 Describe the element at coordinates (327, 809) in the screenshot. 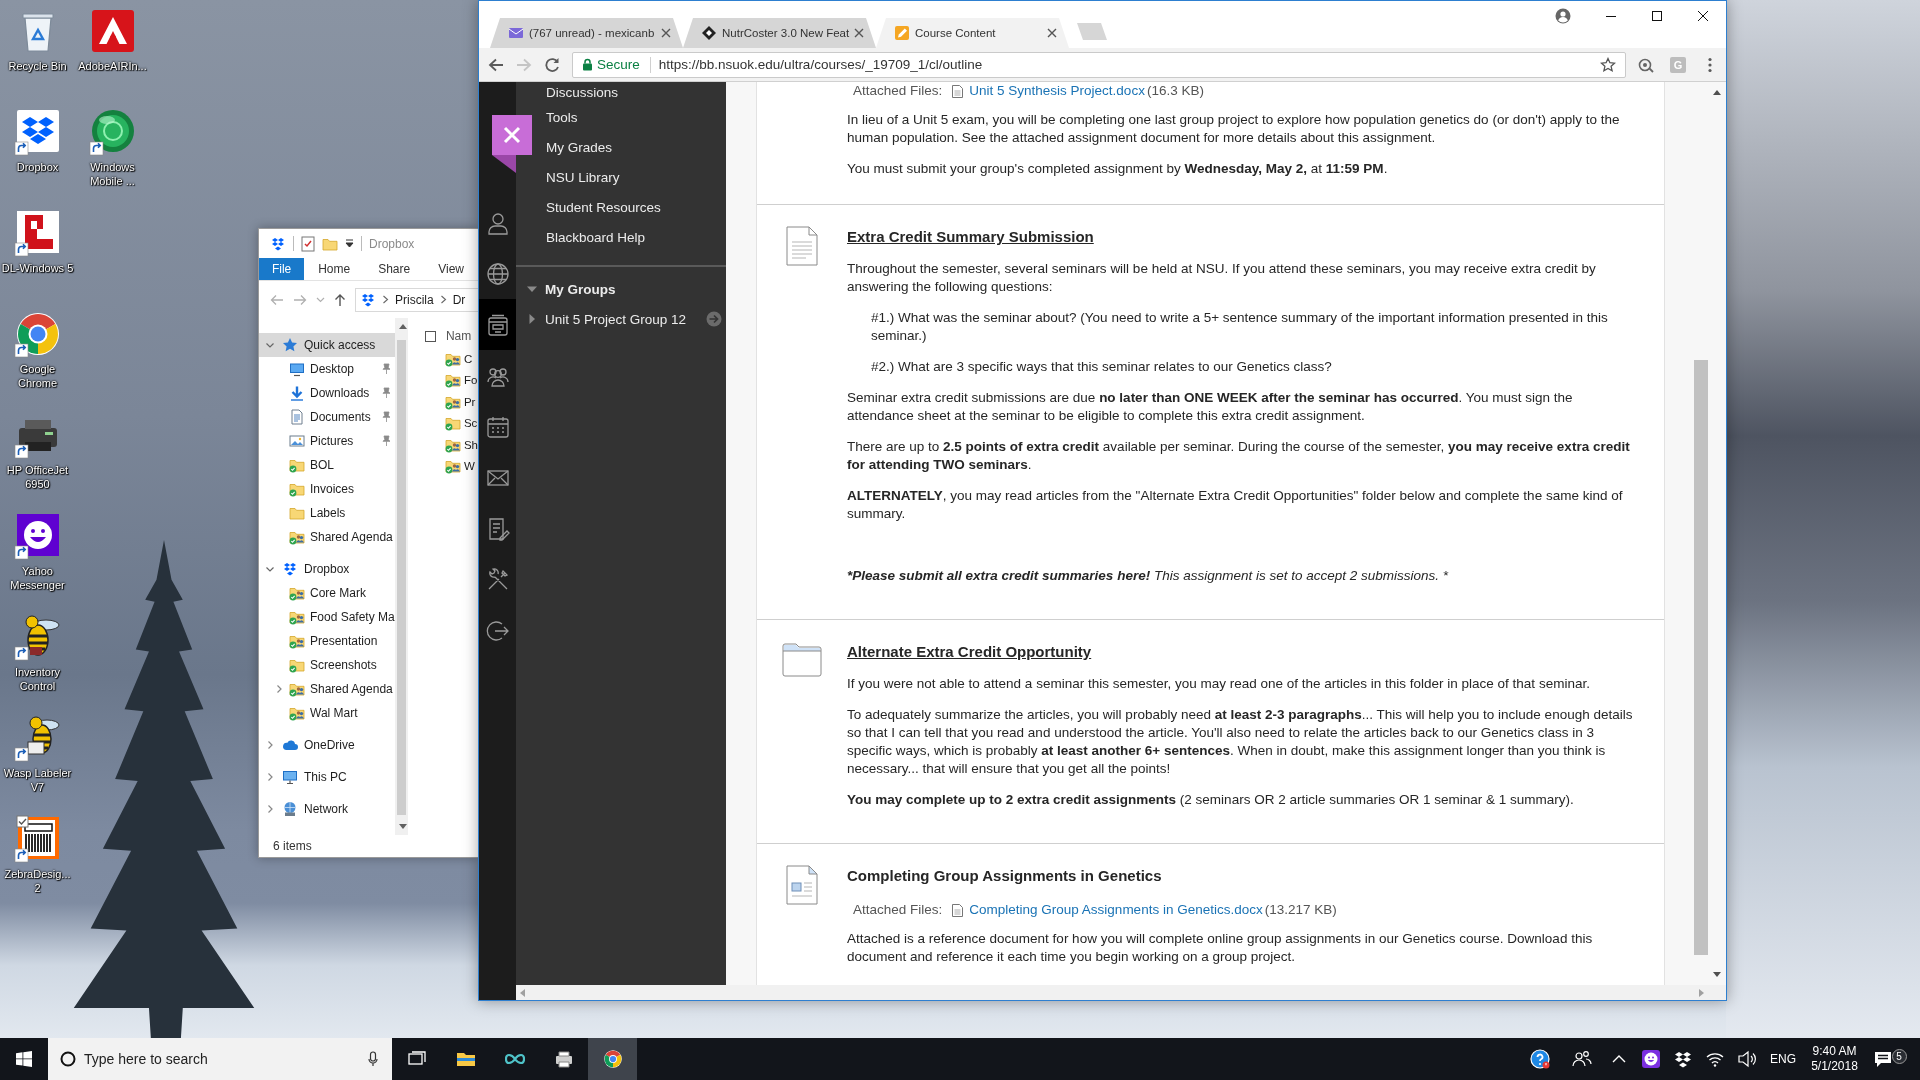

I see `nav-item: Network` at that location.